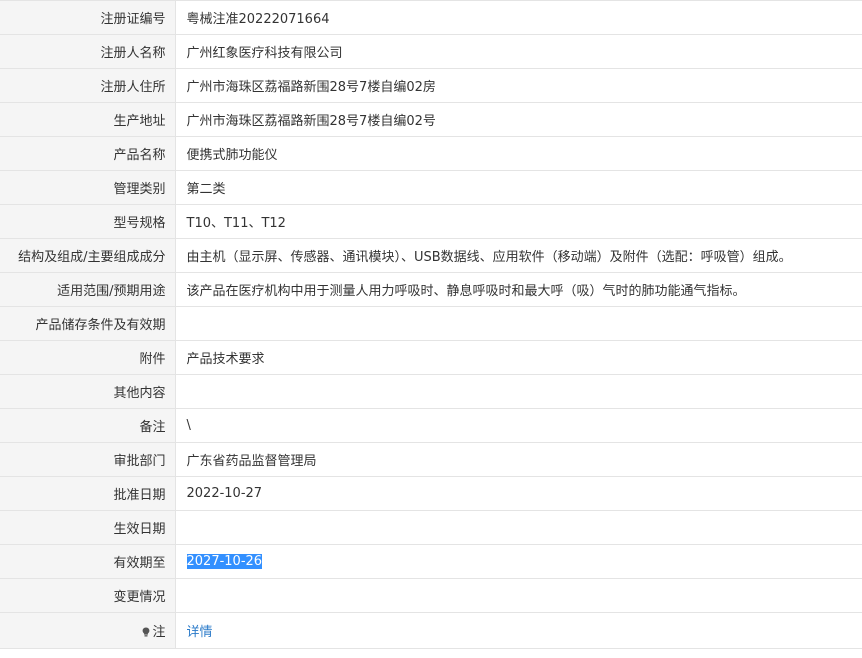  Describe the element at coordinates (88, 459) in the screenshot. I see `label-approval-department: 审批部门` at that location.